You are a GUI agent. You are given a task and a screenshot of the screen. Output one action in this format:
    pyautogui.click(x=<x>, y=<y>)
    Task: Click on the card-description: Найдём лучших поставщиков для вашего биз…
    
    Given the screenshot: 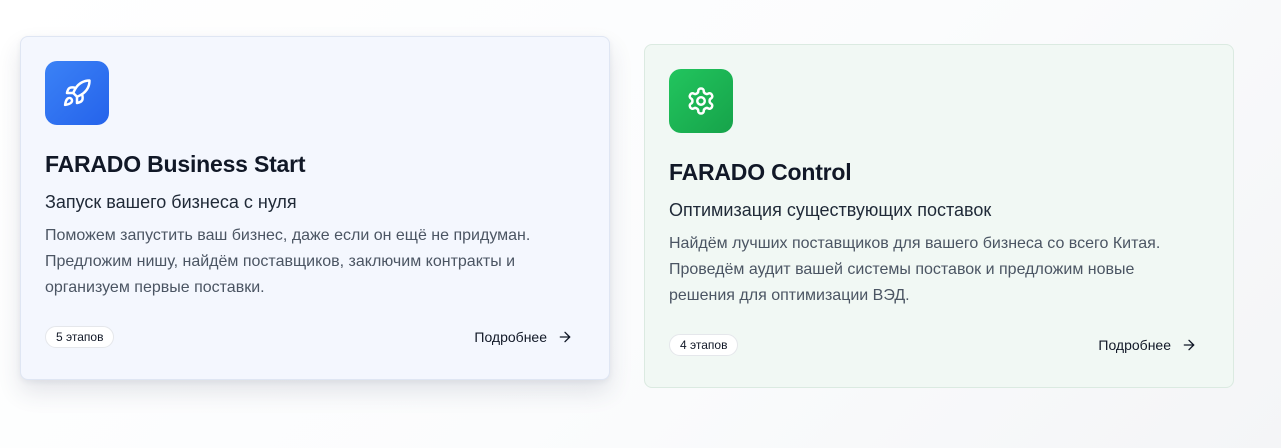 What is the action you would take?
    pyautogui.click(x=915, y=269)
    